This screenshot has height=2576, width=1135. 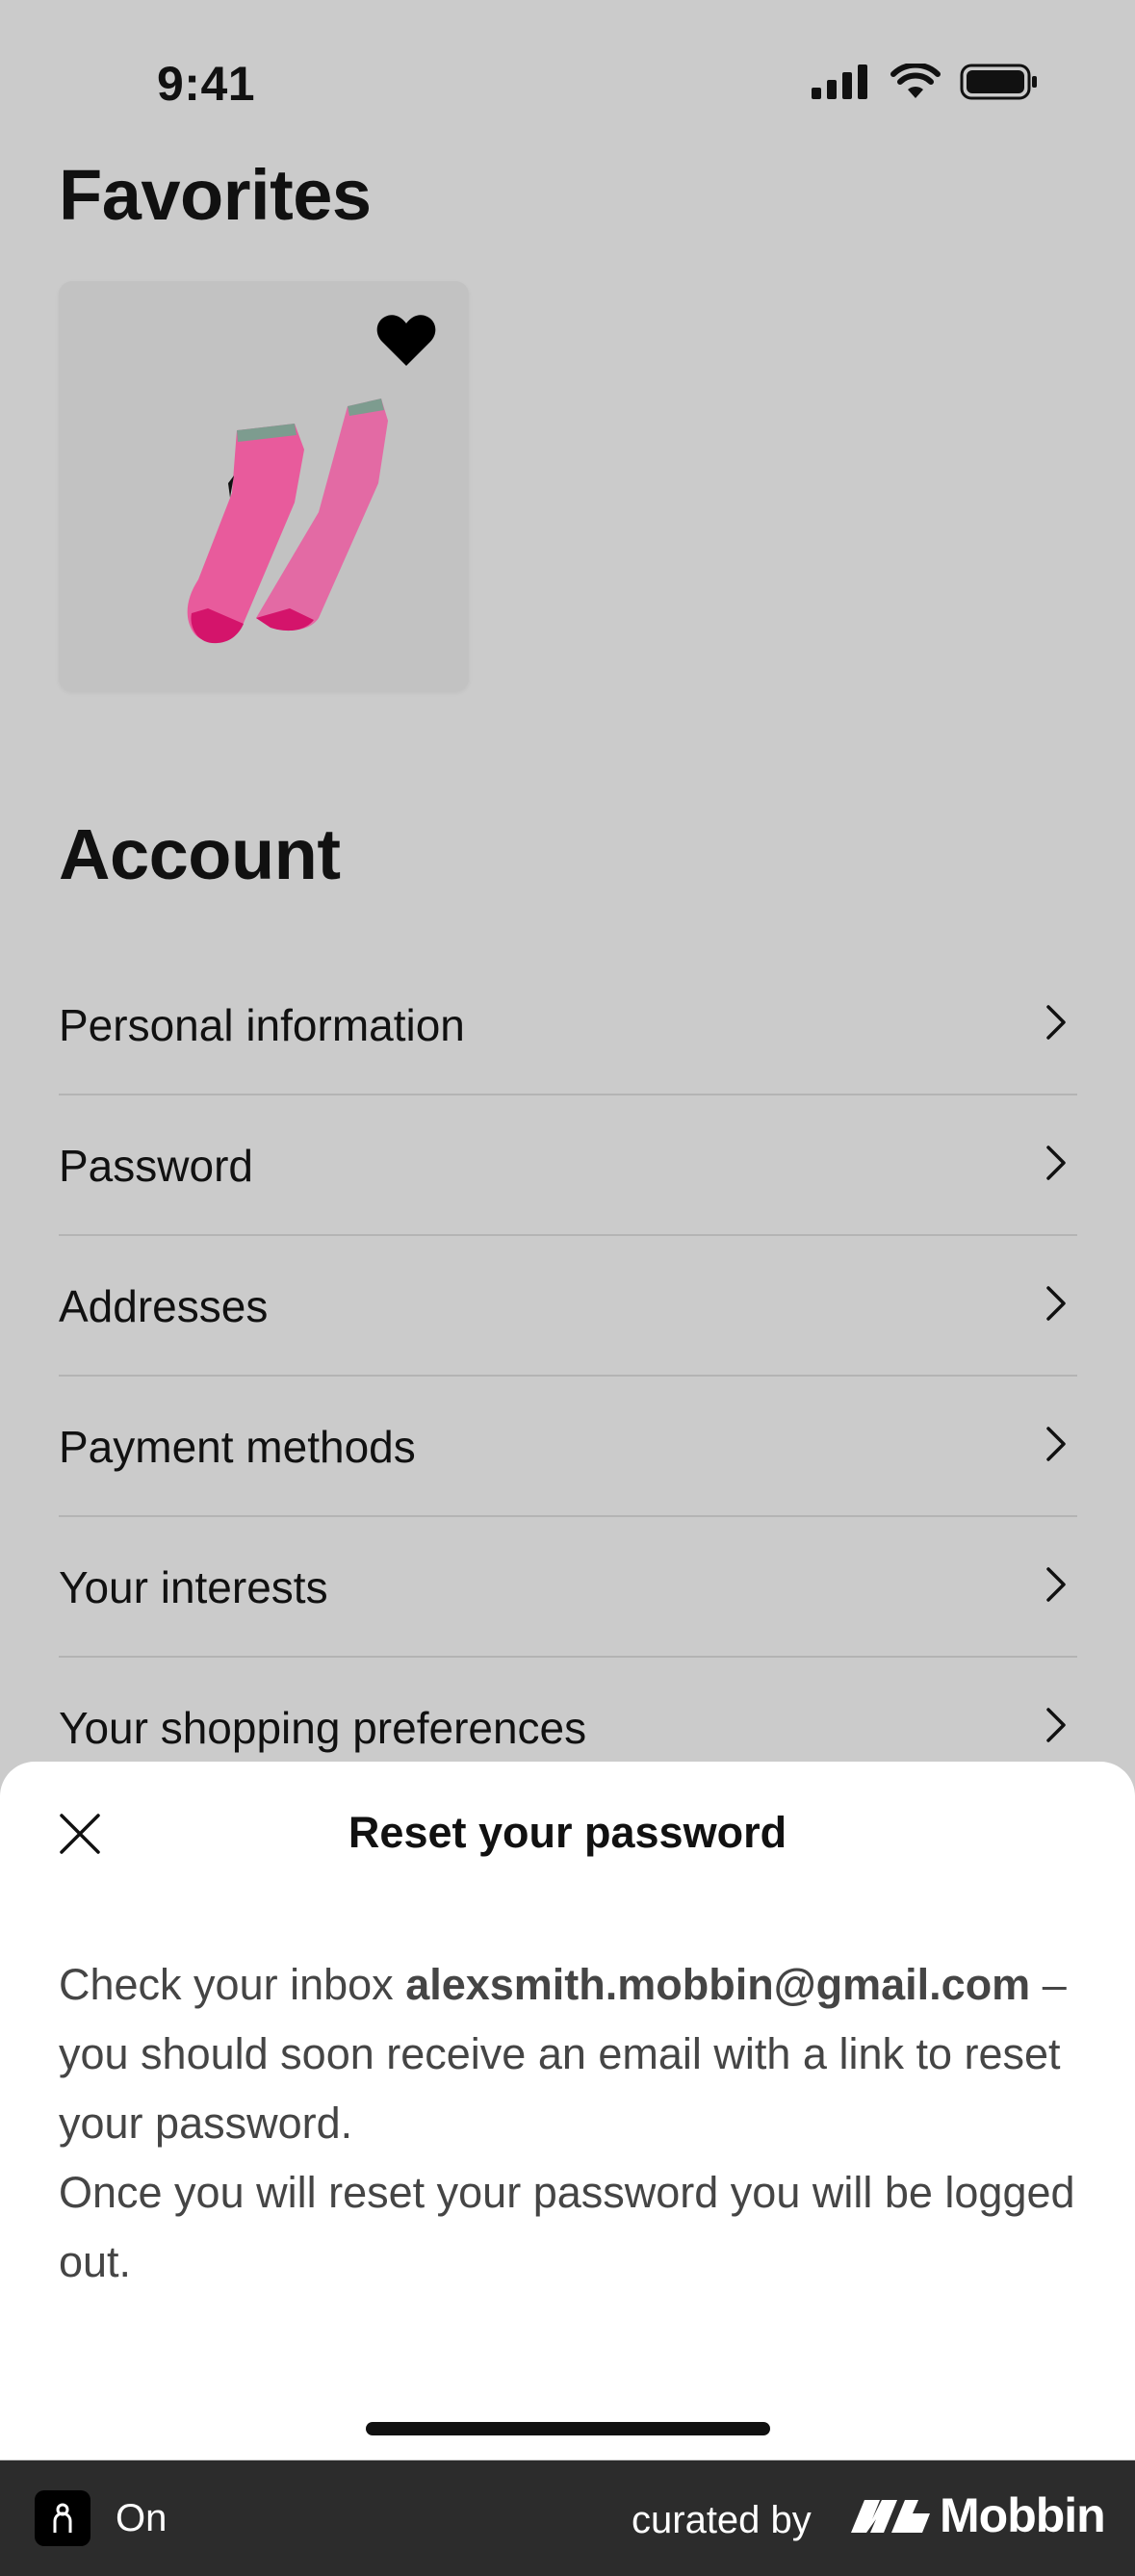 I want to click on wifi-icon, so click(x=915, y=81).